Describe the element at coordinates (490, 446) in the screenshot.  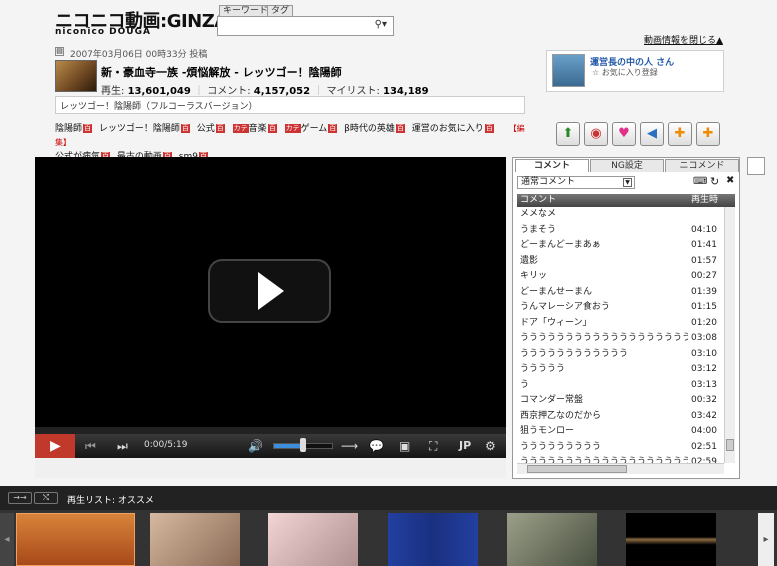
I see `gear-icon: ⚙` at that location.